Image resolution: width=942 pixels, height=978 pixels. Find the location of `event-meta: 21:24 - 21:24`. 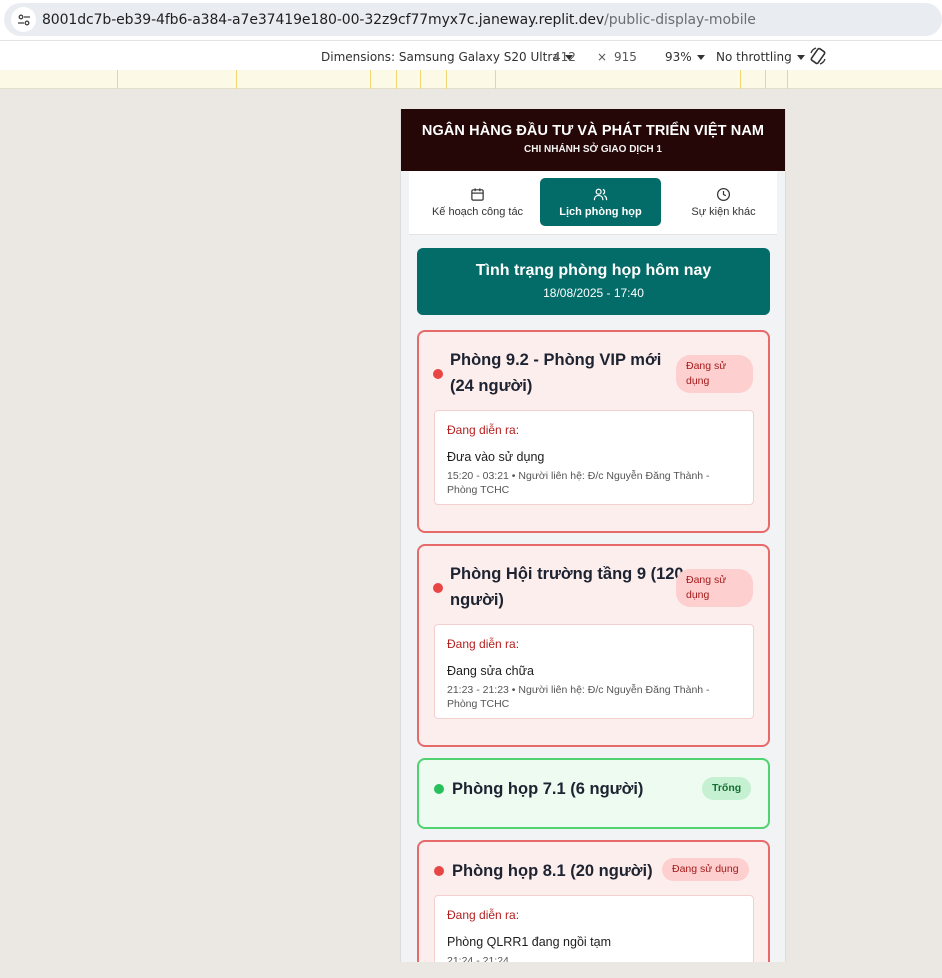

event-meta: 21:24 - 21:24 is located at coordinates (594, 958).